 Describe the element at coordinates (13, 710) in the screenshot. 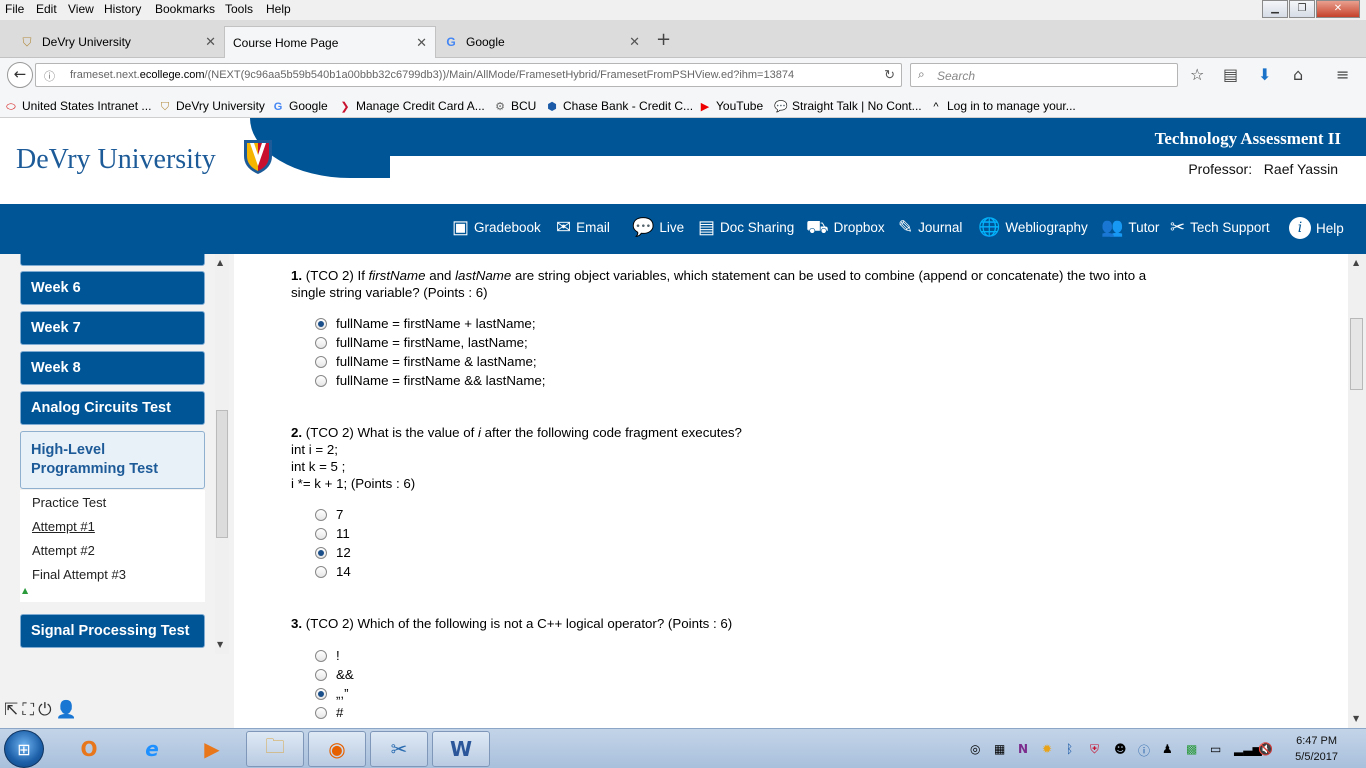

I see `expand-icon: ⇱` at that location.